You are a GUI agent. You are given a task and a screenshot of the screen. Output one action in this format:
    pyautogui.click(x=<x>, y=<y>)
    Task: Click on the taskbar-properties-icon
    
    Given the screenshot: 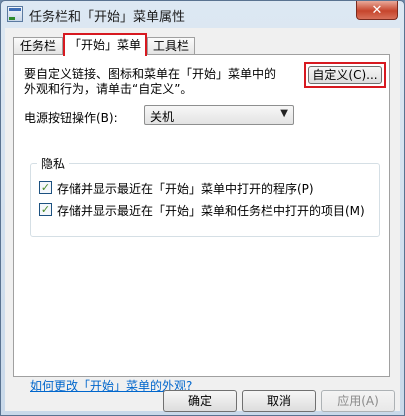 What is the action you would take?
    pyautogui.click(x=15, y=14)
    